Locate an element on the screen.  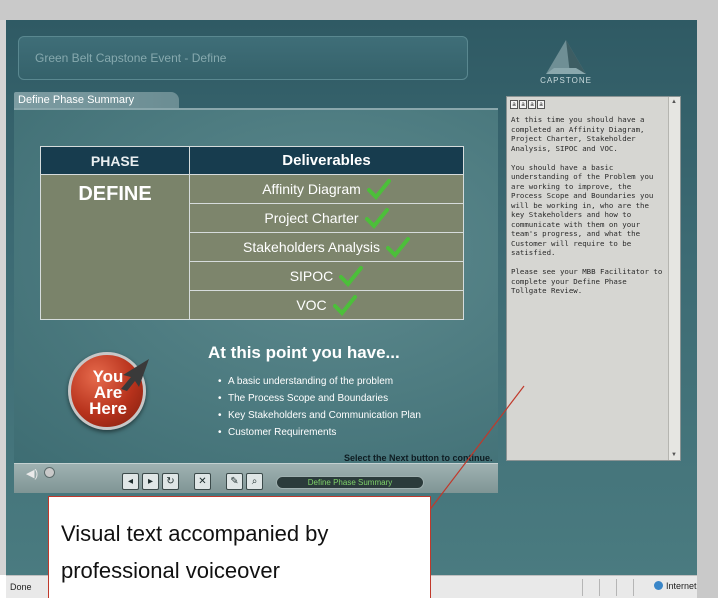
pointer-arrow-icon is located at coordinates (135, 375).